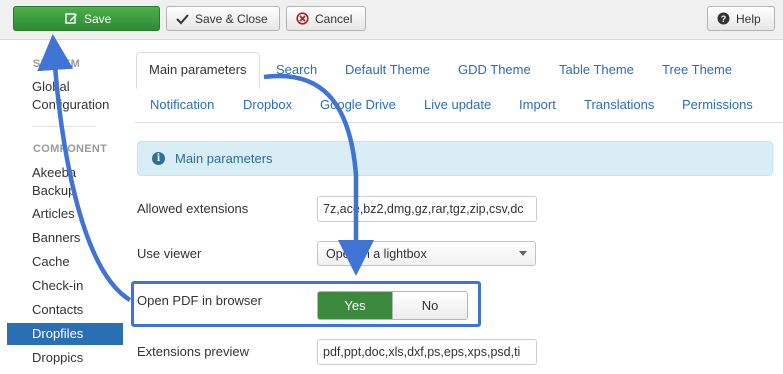  I want to click on check-icon, so click(182, 19).